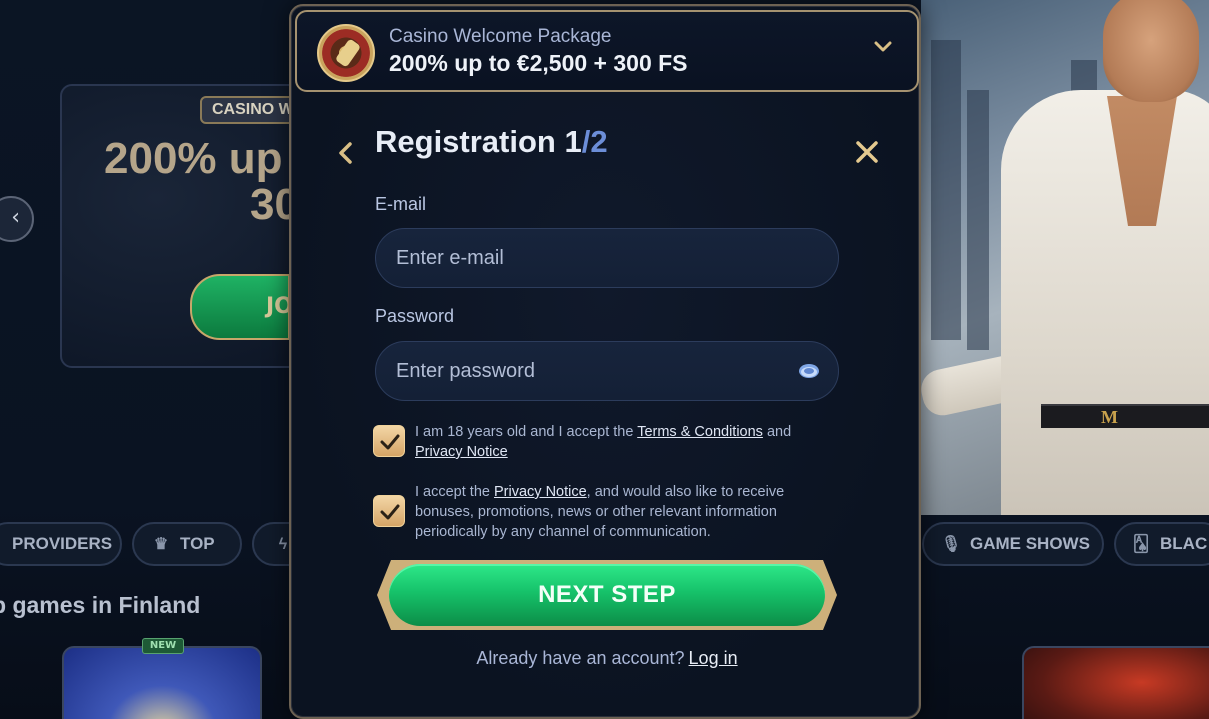  I want to click on login-link: Log in, so click(713, 658).